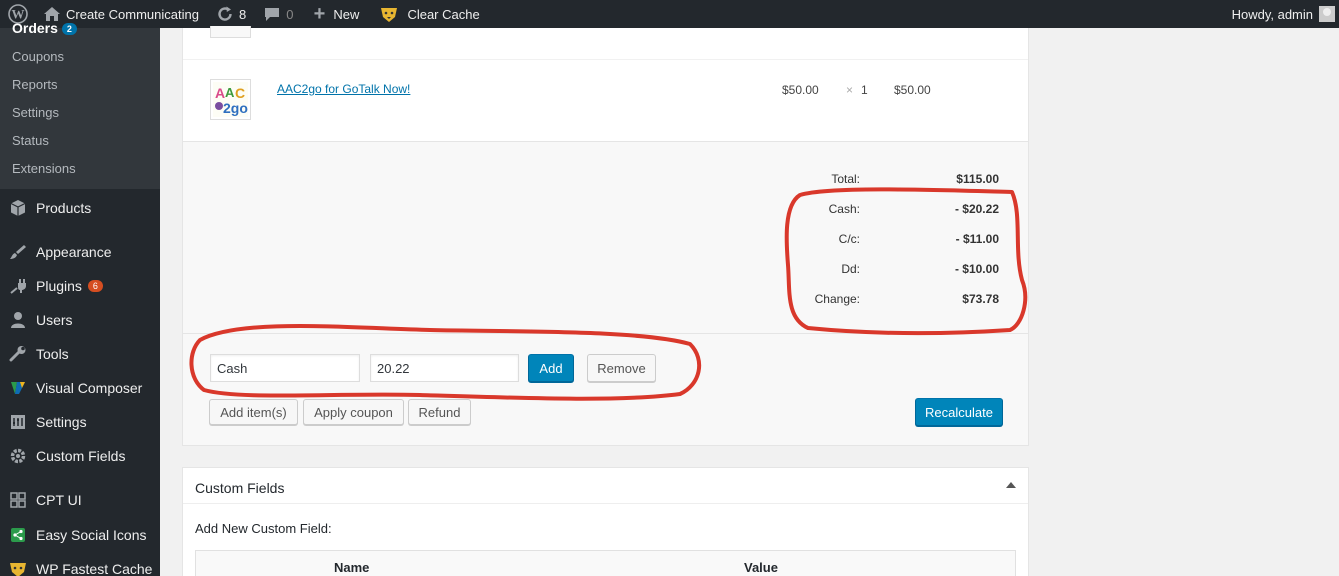 This screenshot has width=1339, height=576. I want to click on column-value-header: Value, so click(761, 567).